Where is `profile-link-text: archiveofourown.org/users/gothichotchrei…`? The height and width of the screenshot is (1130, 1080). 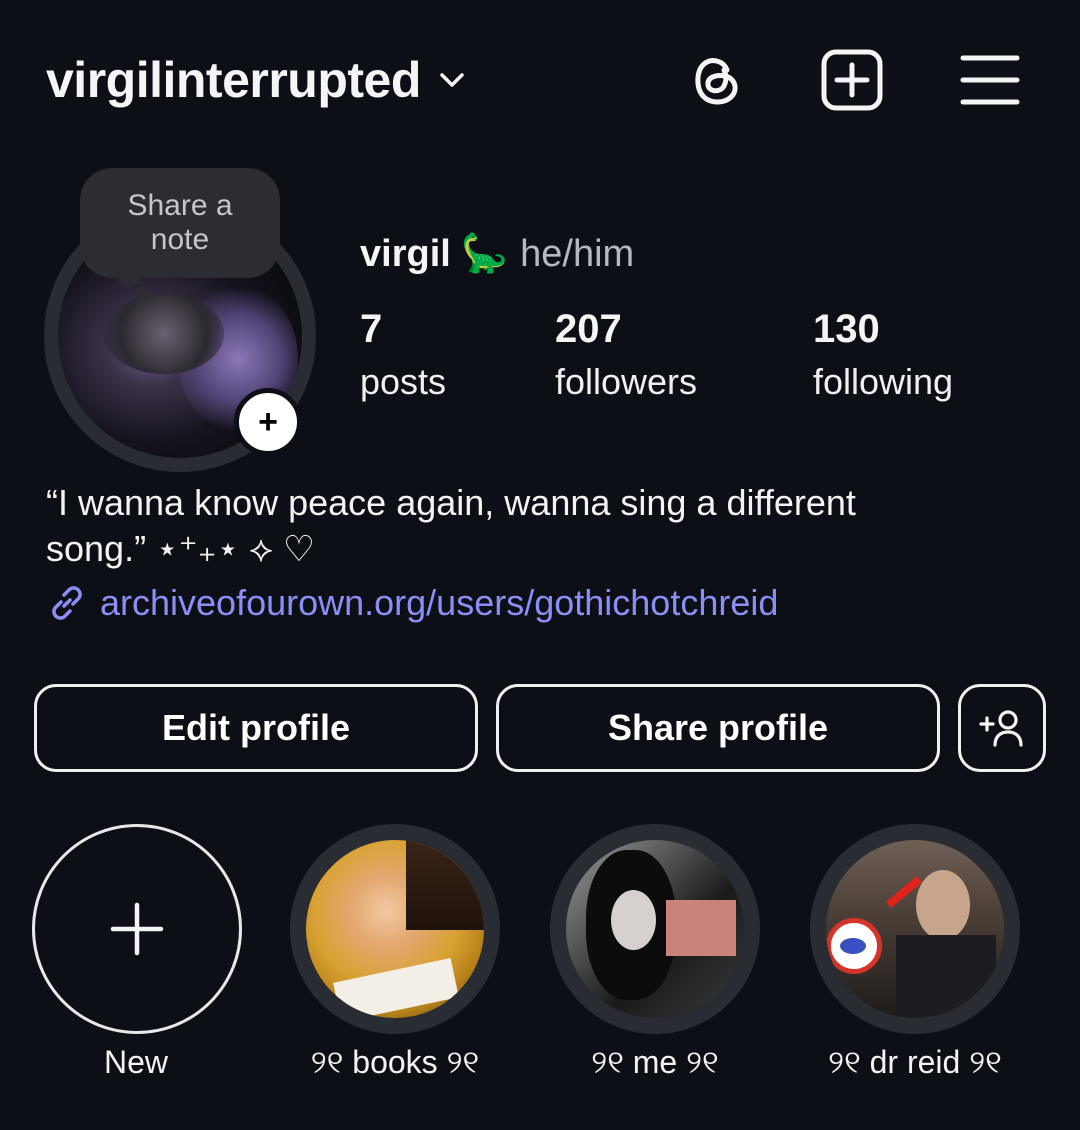
profile-link-text: archiveofourown.org/users/gothichotchrei… is located at coordinates (439, 602).